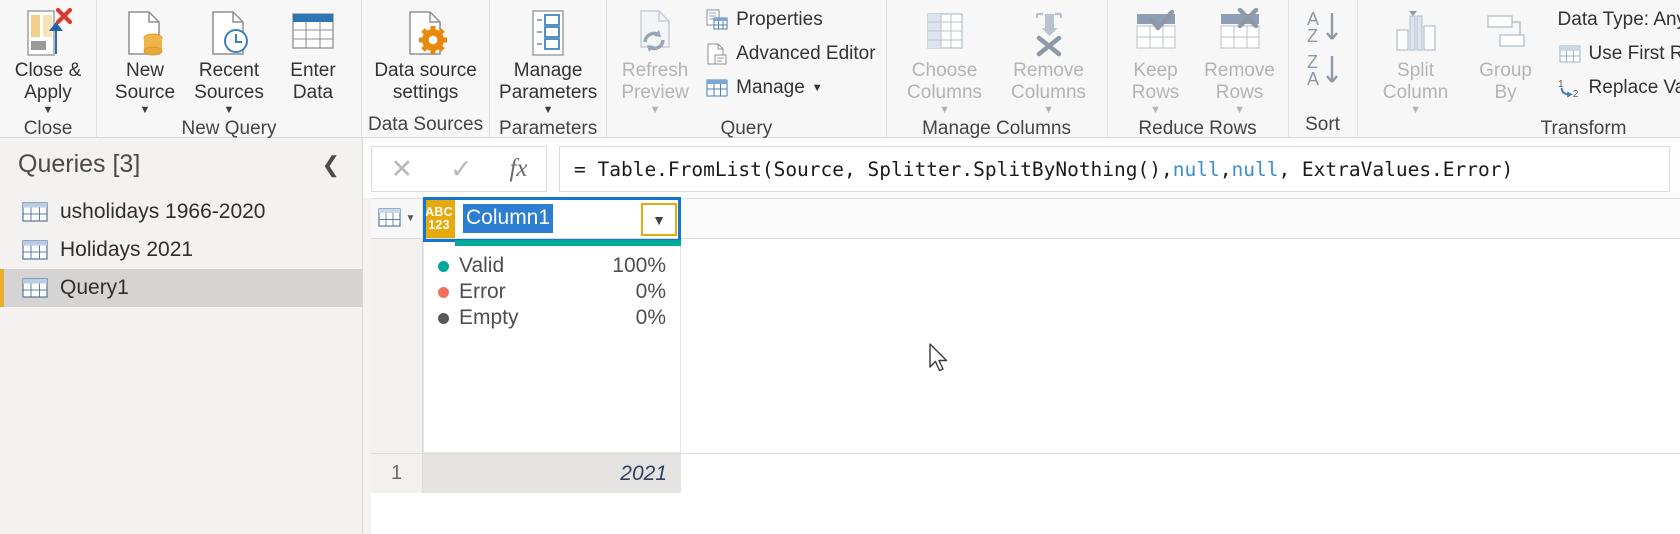 This screenshot has height=534, width=1680. I want to click on properties-button: Properties, so click(790, 20).